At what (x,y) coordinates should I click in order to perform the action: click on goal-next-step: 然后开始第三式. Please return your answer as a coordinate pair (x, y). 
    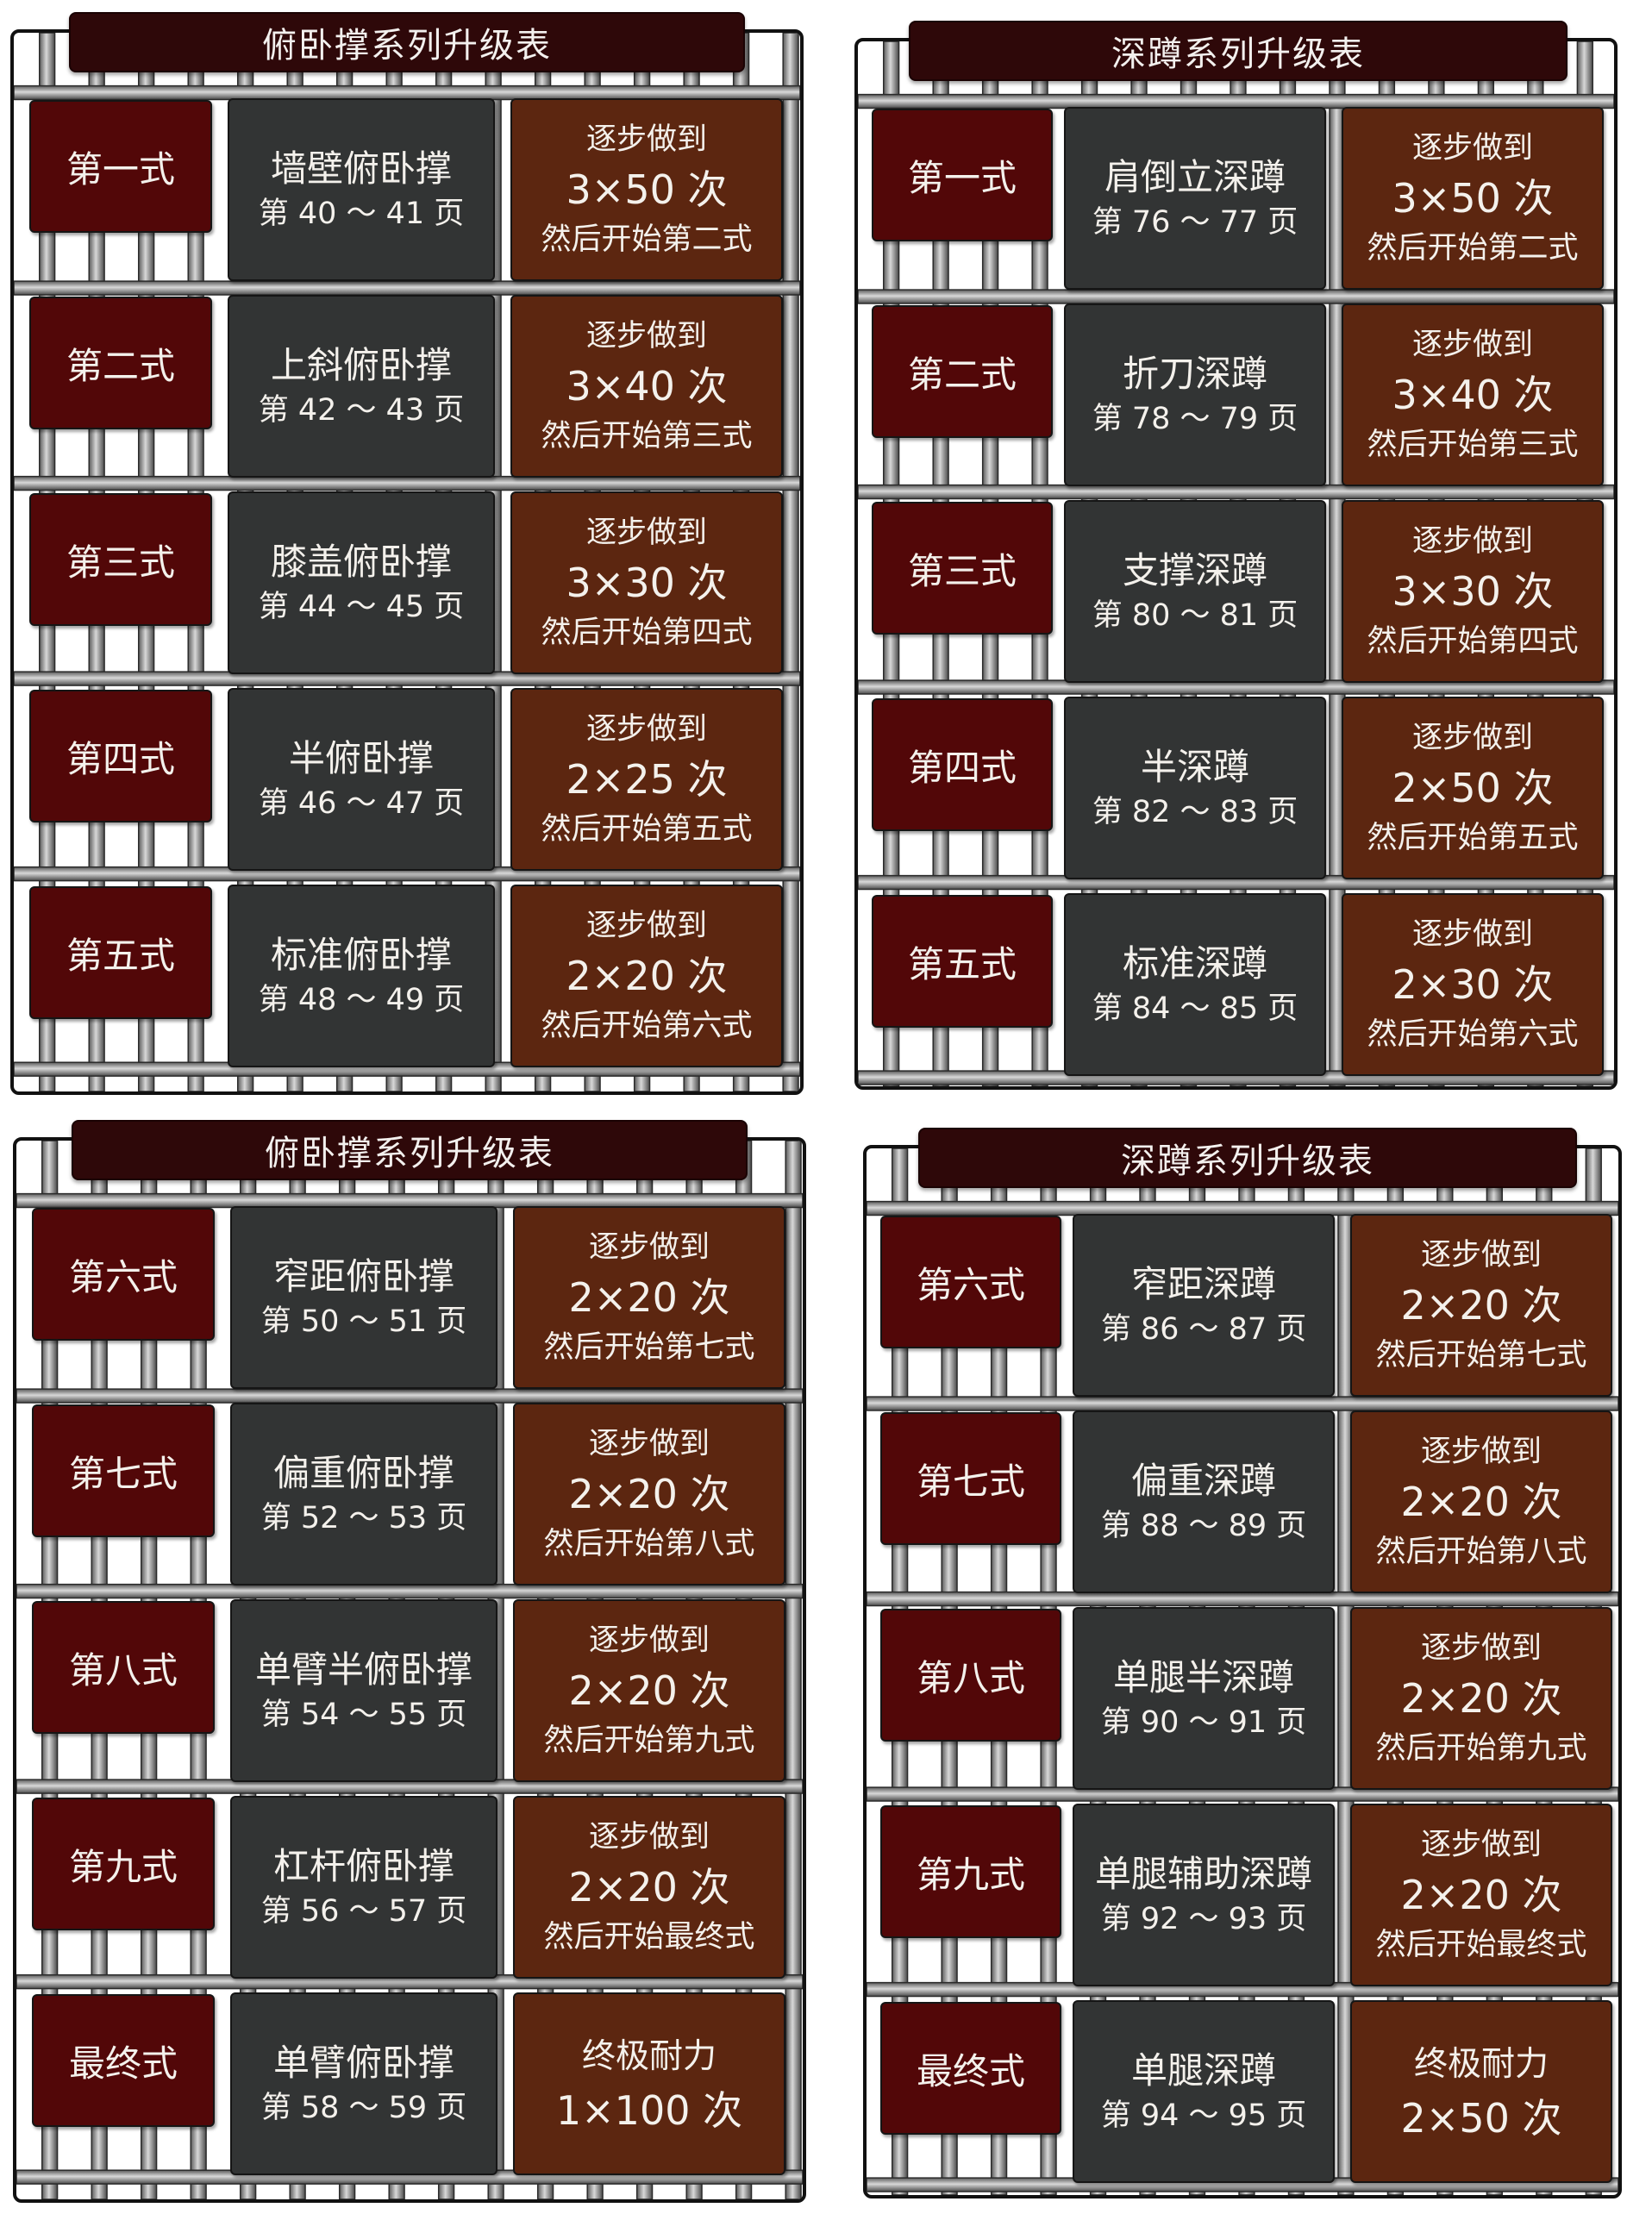
    Looking at the image, I should click on (647, 436).